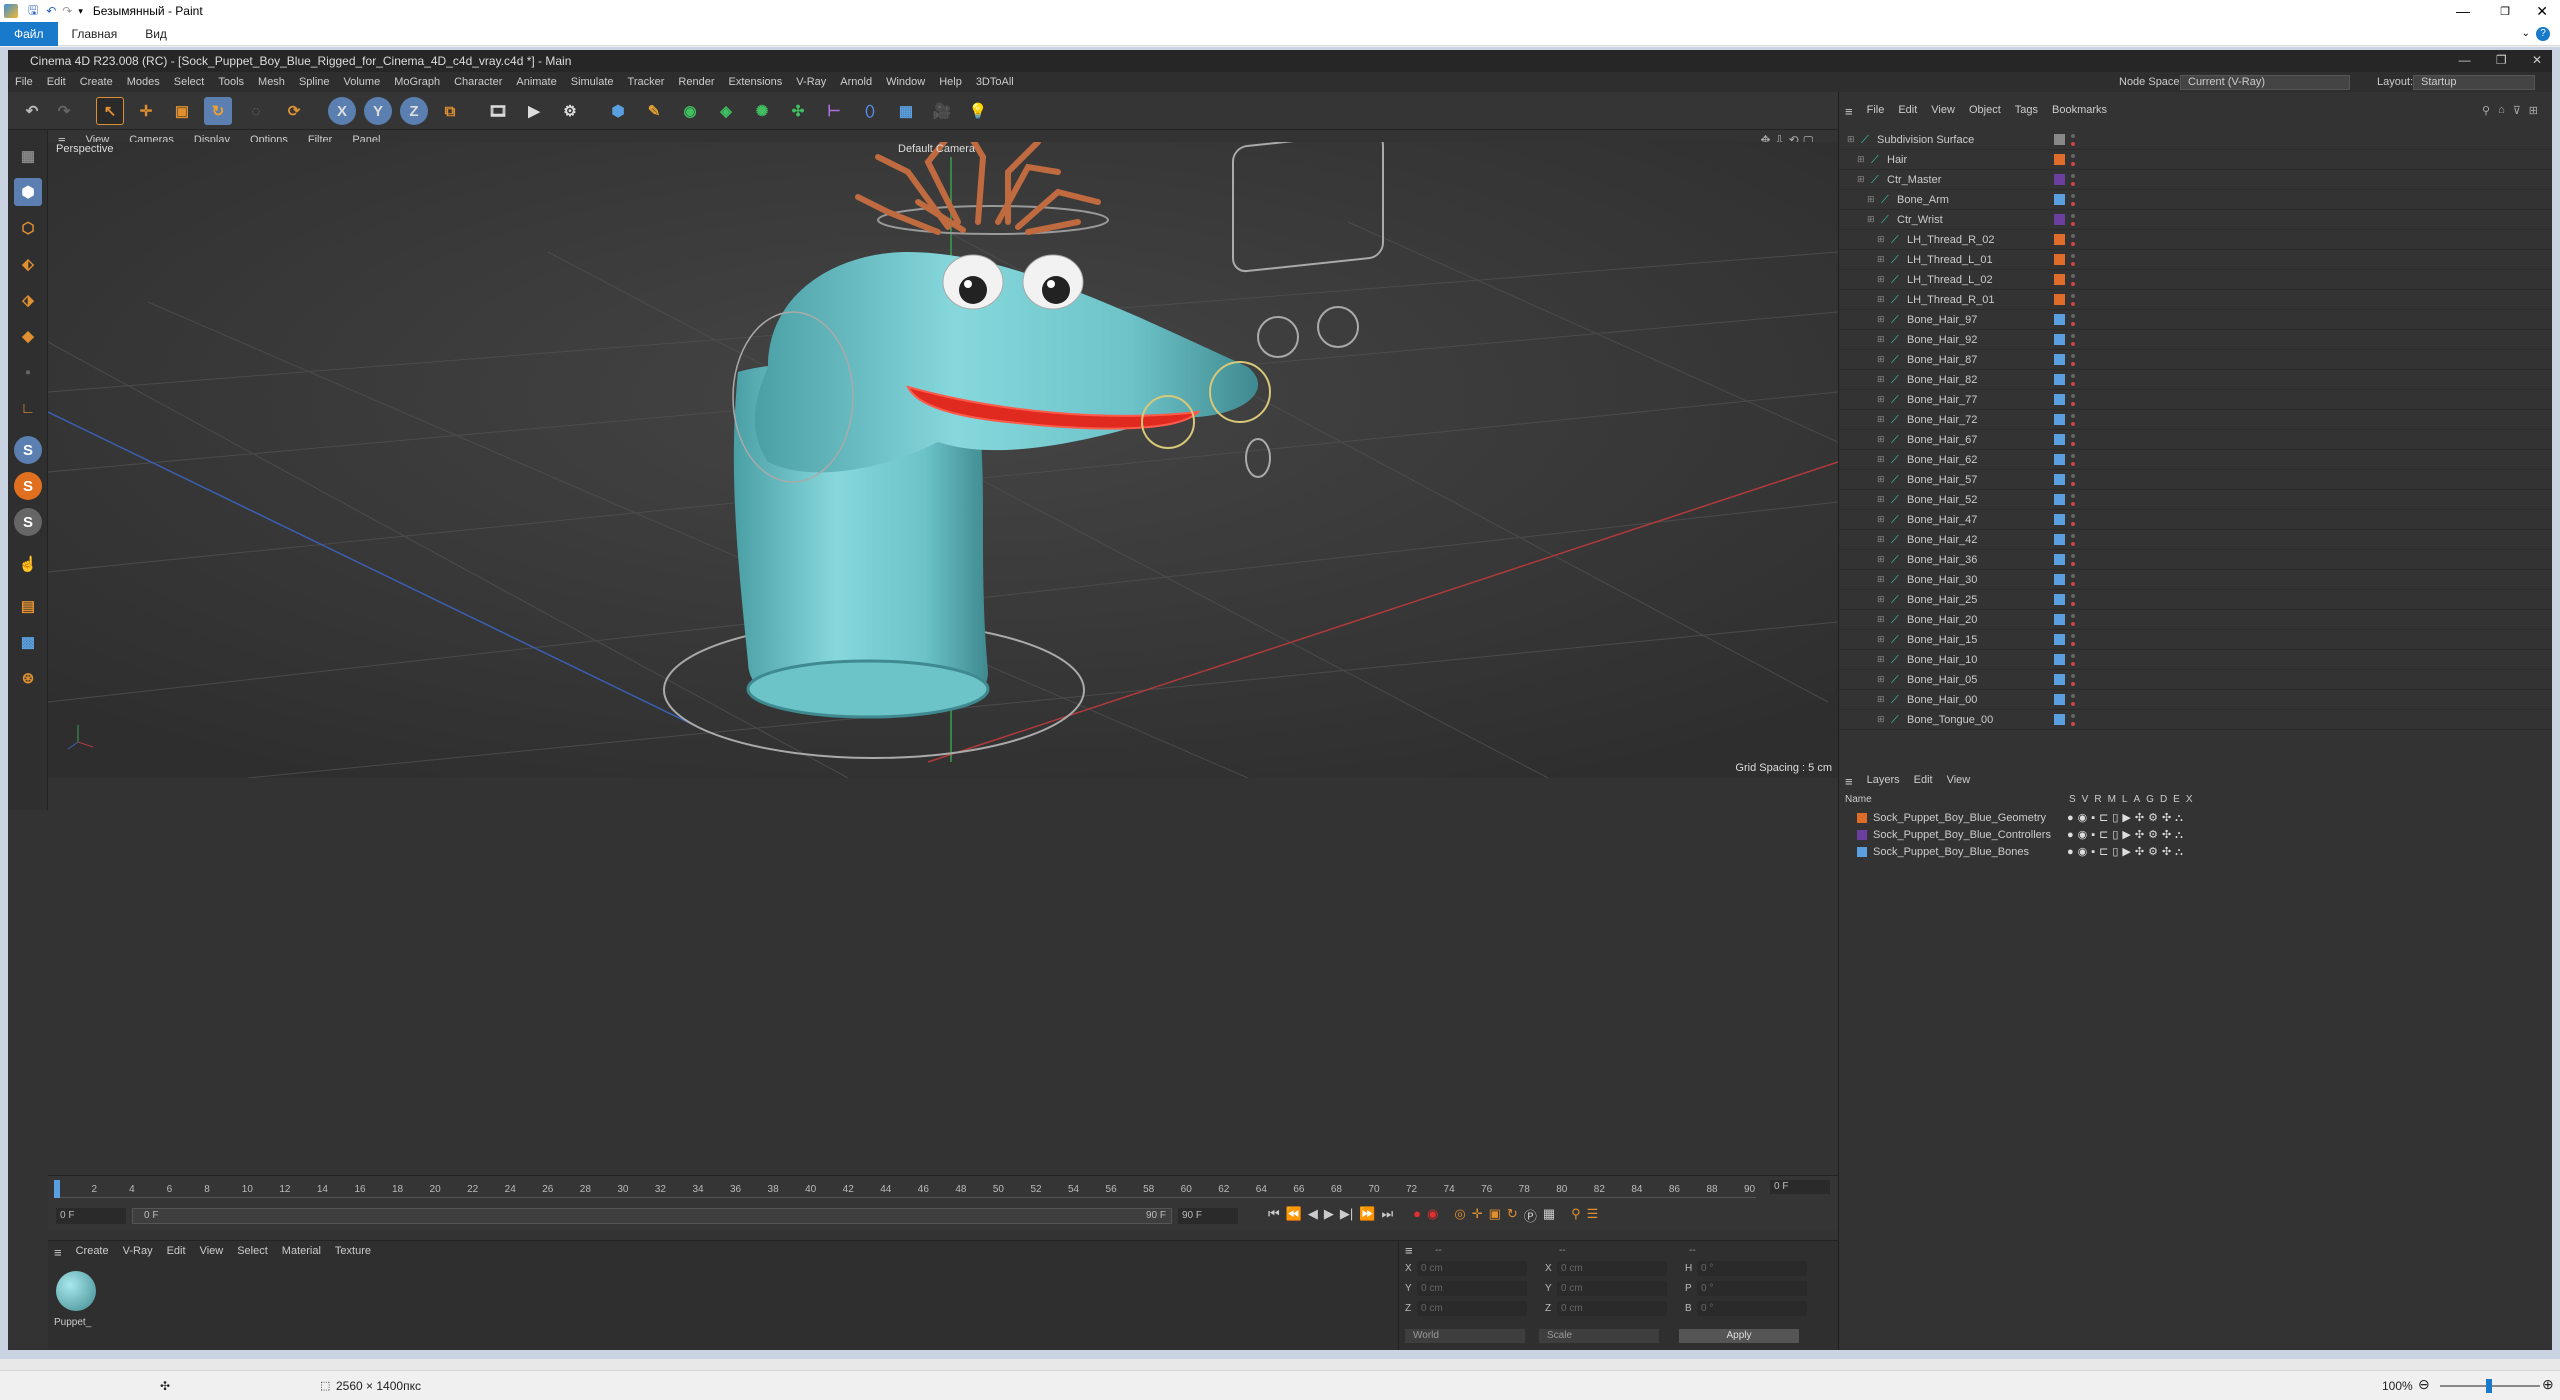 The height and width of the screenshot is (1400, 2560). Describe the element at coordinates (906, 1190) in the screenshot. I see `timeline-ruler` at that location.